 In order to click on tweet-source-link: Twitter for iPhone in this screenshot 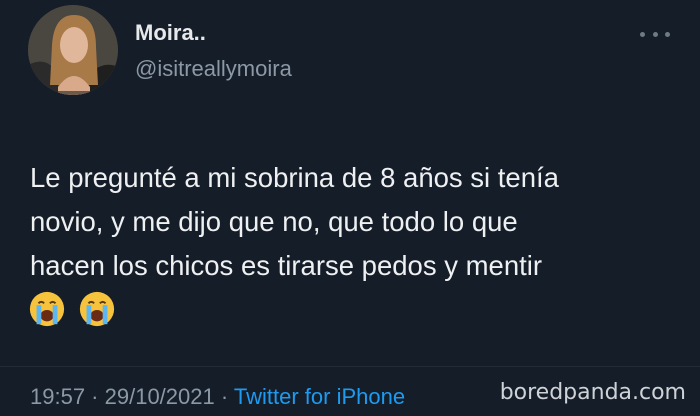, I will do `click(319, 396)`.